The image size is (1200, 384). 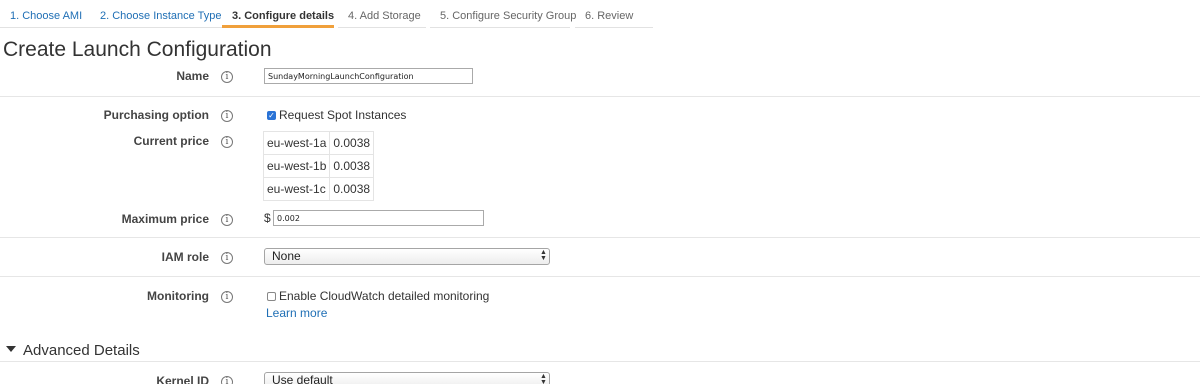 I want to click on kernel-id-selected-value: Use default, so click(x=302, y=378).